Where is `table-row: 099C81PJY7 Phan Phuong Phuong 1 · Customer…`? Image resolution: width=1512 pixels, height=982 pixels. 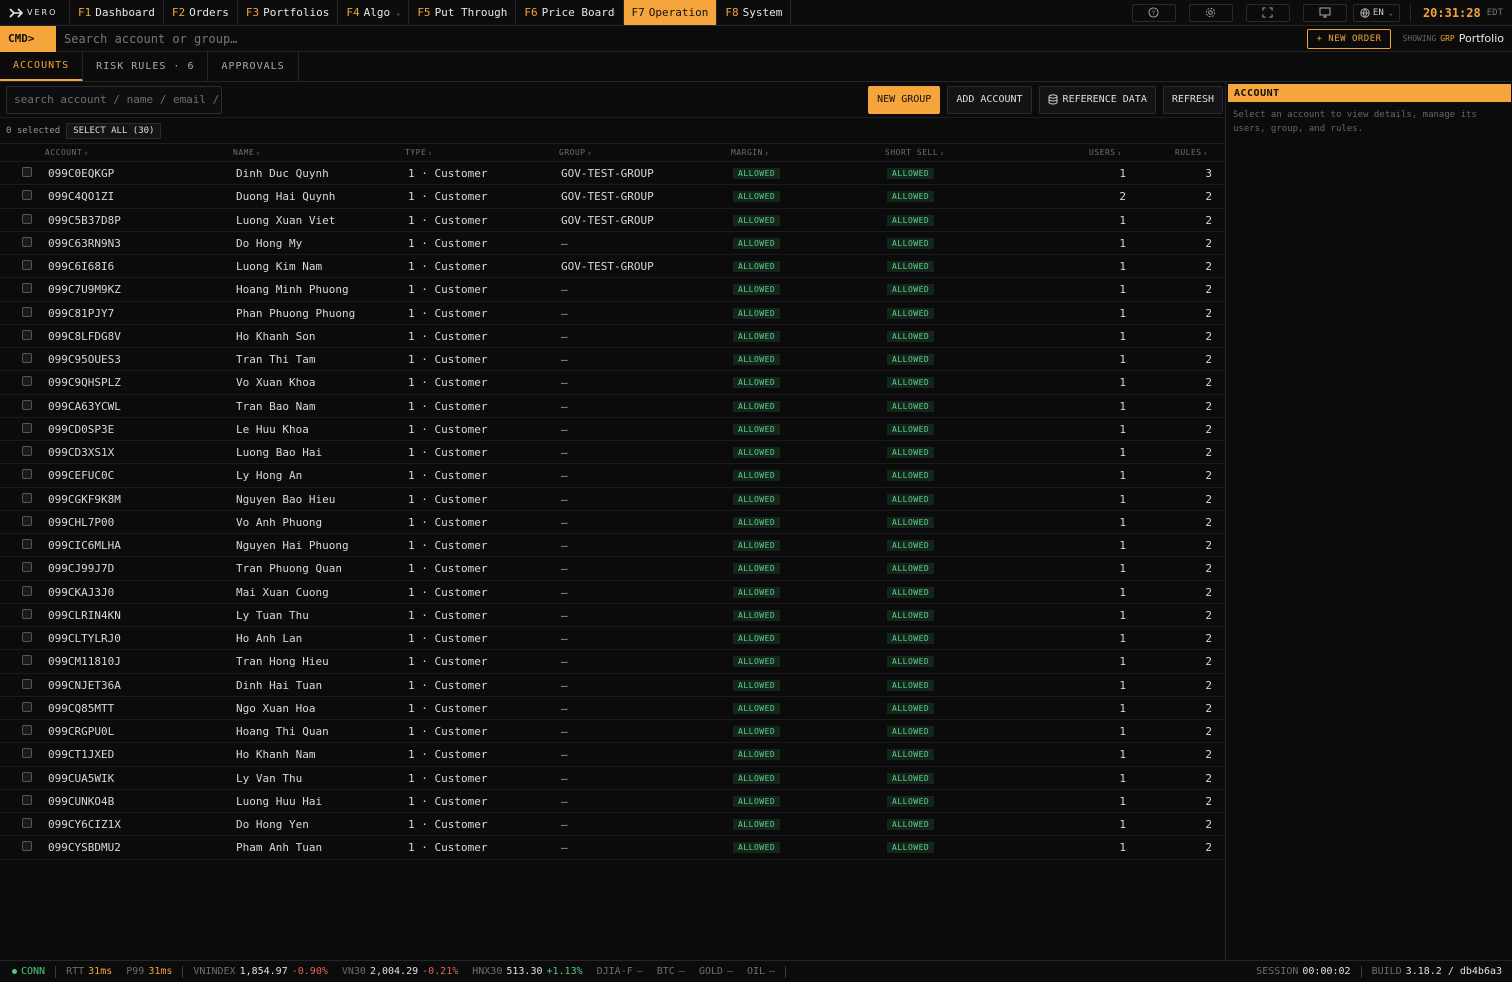 table-row: 099C81PJY7 Phan Phuong Phuong 1 · Customer… is located at coordinates (612, 313).